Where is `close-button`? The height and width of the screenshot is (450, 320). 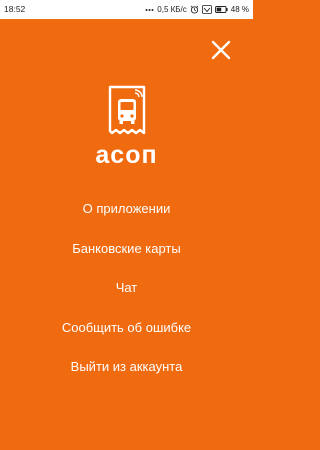
close-button is located at coordinates (221, 50).